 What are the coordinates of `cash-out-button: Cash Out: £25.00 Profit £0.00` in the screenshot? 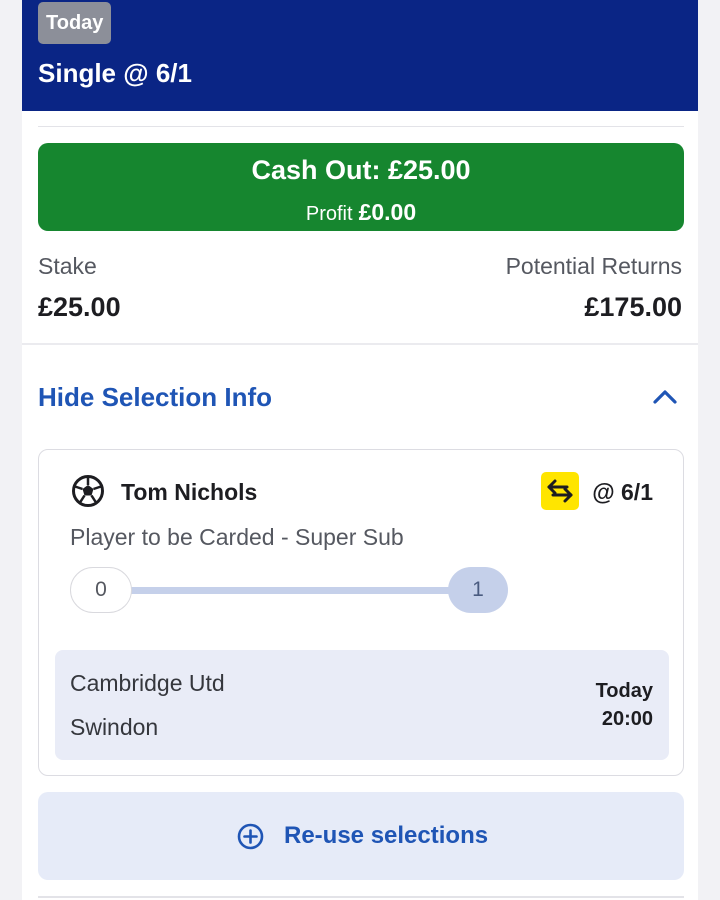 It's located at (361, 187).